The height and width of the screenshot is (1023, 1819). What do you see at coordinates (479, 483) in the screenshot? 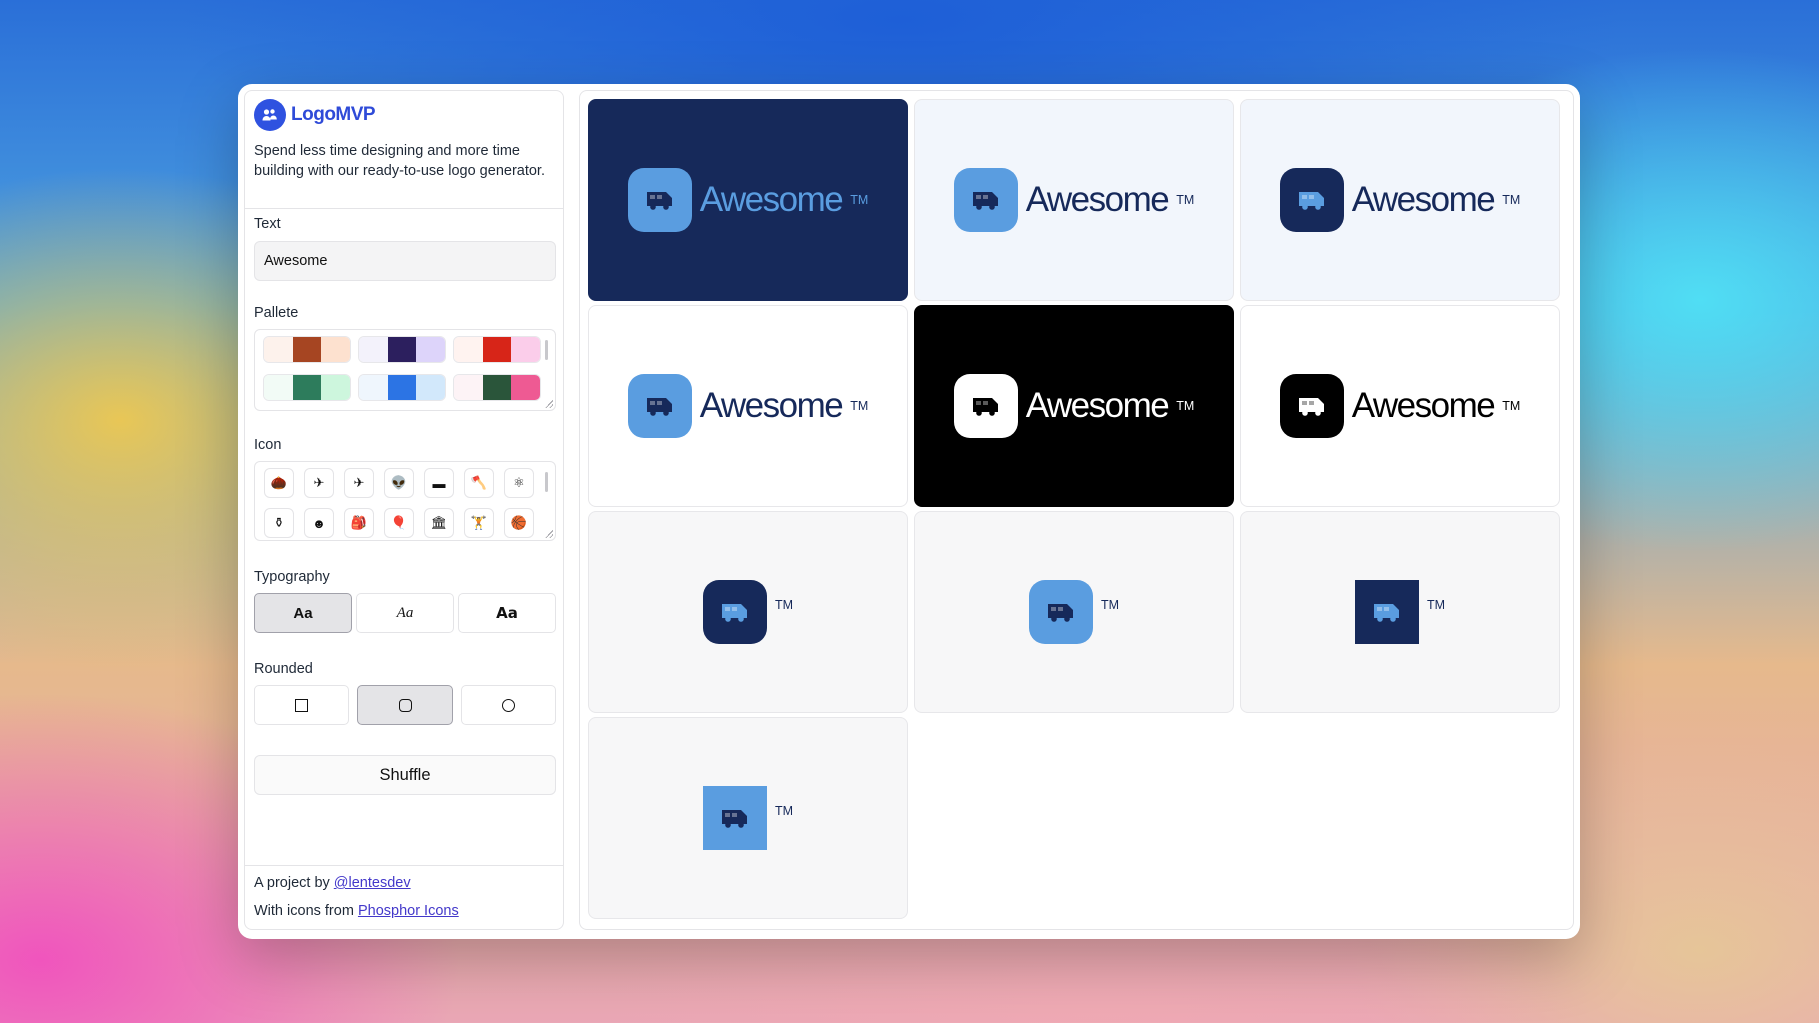
I see `axe-icon: 🪓` at bounding box center [479, 483].